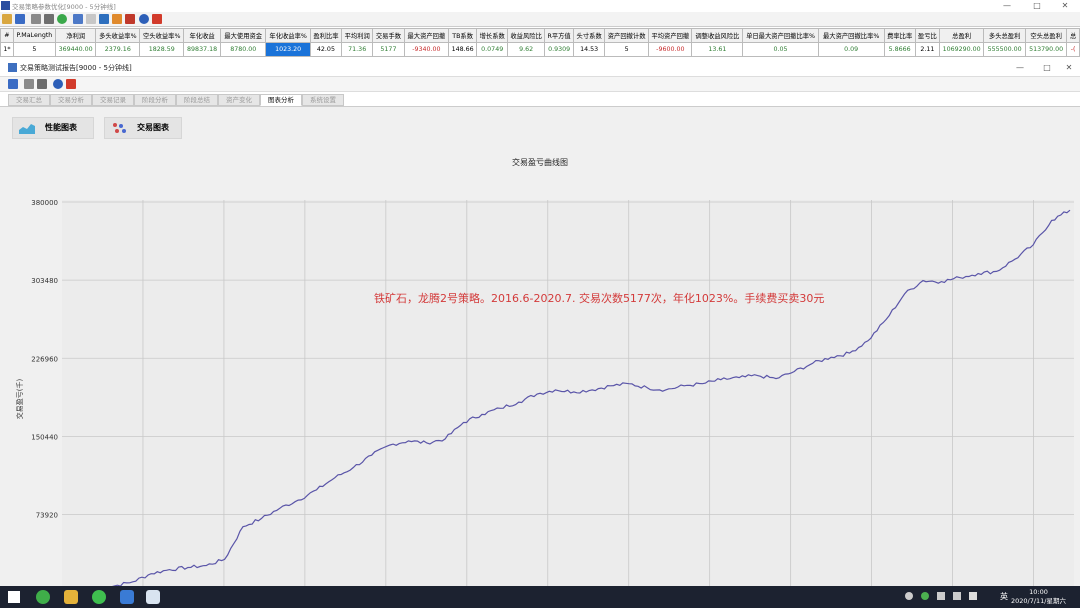 Image resolution: width=1080 pixels, height=608 pixels. I want to click on column-header: 盈亏比, so click(927, 35).